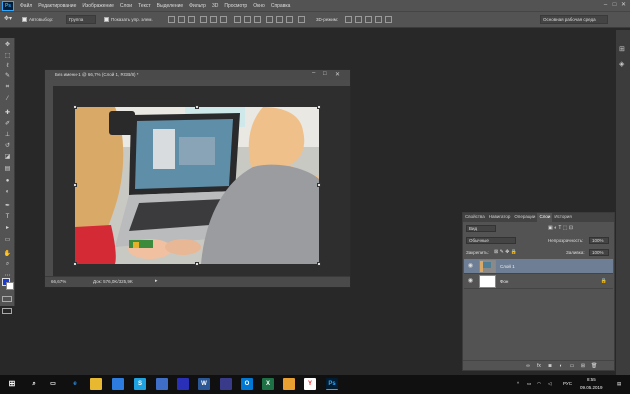 This screenshot has height=394, width=630. Describe the element at coordinates (560, 228) in the screenshot. I see `filter-pixel-icon: ▣ ◐ T ⬚ ⊡` at that location.